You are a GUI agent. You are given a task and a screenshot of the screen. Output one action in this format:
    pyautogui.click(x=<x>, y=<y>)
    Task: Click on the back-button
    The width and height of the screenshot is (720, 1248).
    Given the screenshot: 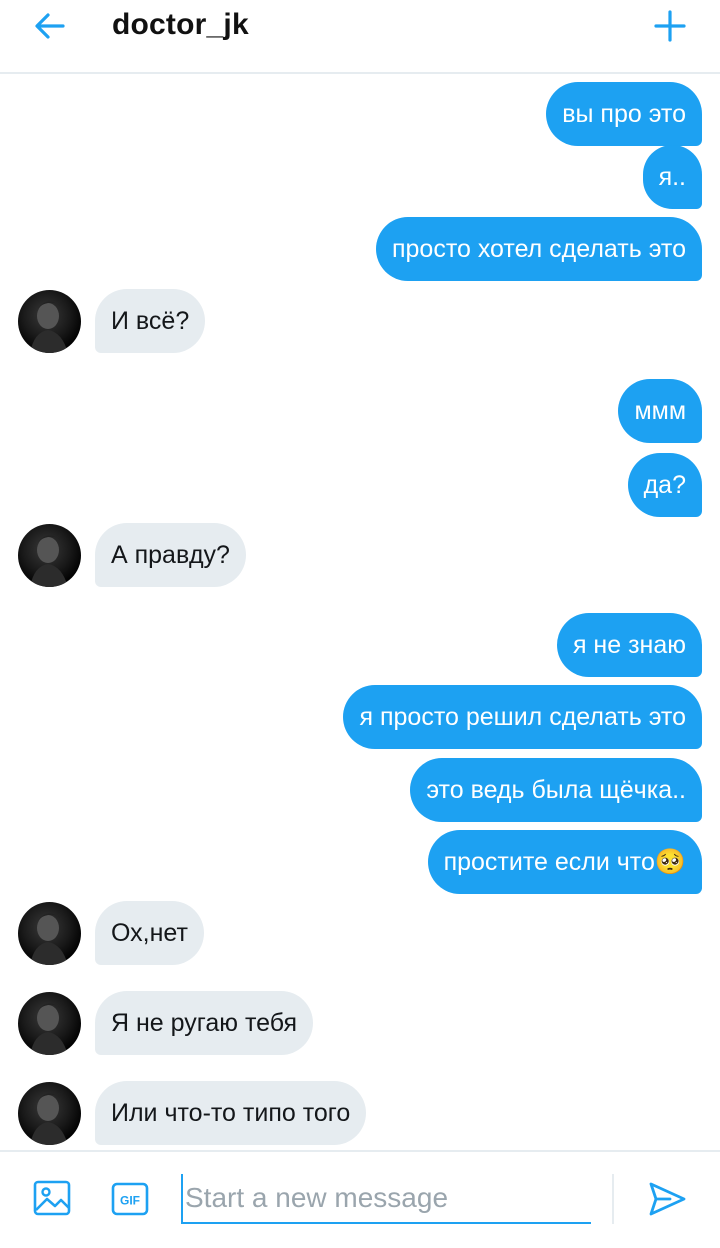 What is the action you would take?
    pyautogui.click(x=50, y=26)
    